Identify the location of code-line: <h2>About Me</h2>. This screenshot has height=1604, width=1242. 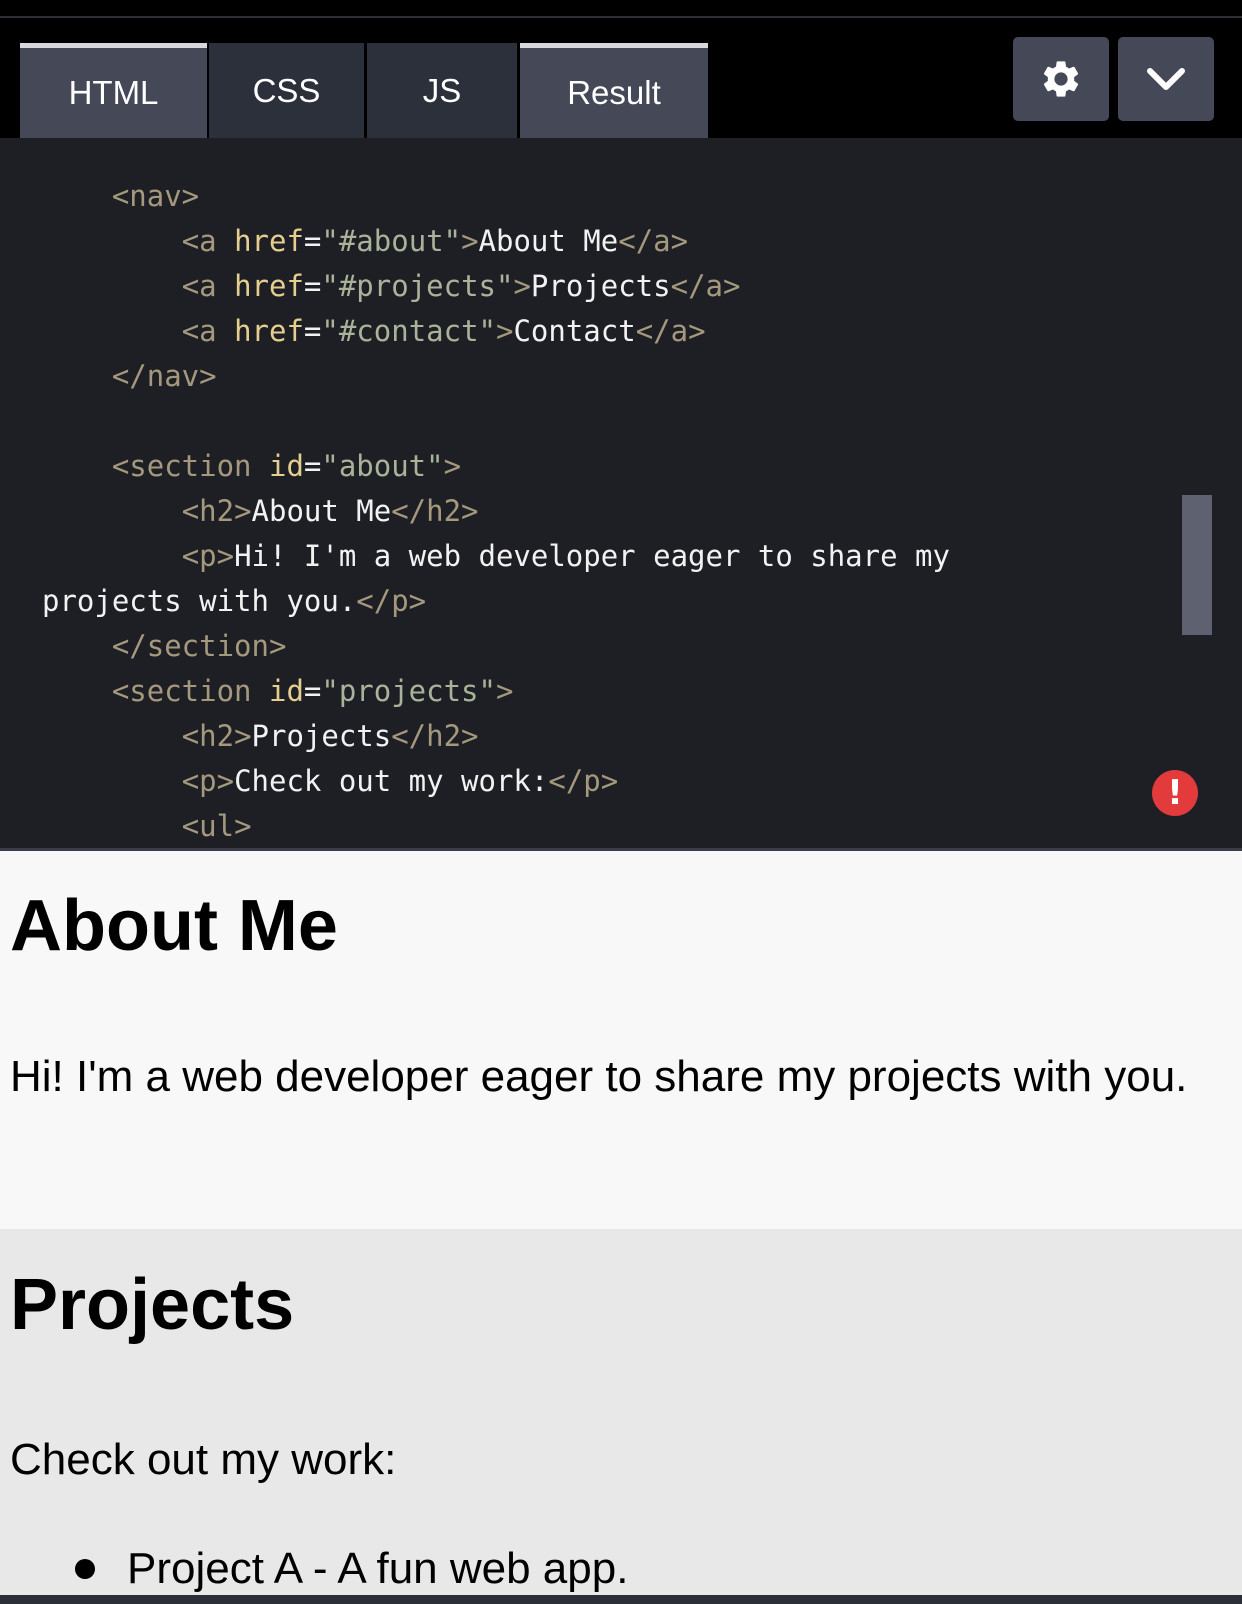
(330, 511).